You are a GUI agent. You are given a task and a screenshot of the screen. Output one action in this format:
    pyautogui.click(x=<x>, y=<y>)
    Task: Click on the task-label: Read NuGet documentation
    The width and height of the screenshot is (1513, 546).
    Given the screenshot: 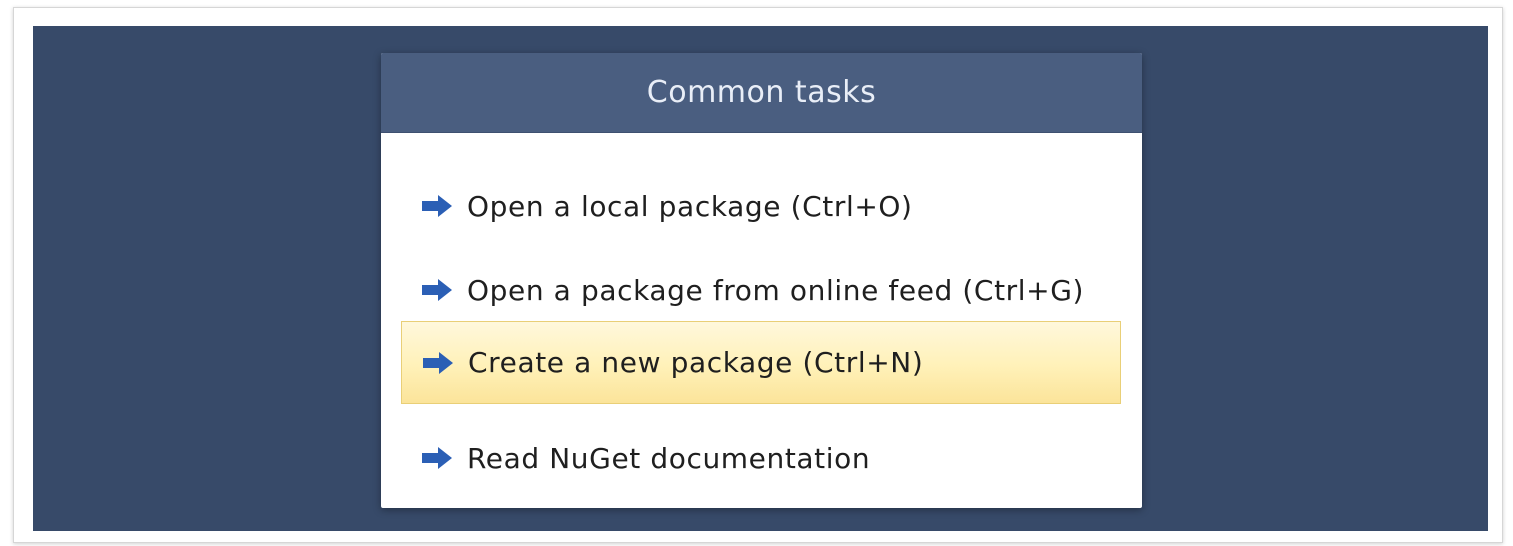 What is the action you would take?
    pyautogui.click(x=669, y=458)
    